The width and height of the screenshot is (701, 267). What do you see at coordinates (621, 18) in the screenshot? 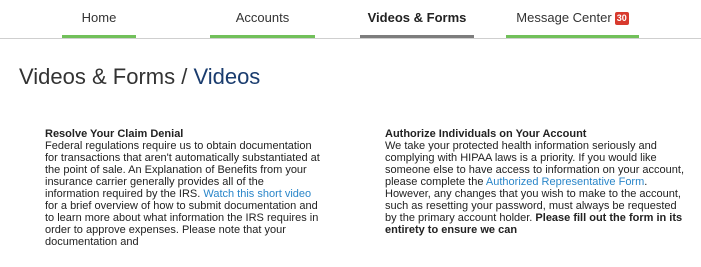
I see `message-count-badge: 30` at bounding box center [621, 18].